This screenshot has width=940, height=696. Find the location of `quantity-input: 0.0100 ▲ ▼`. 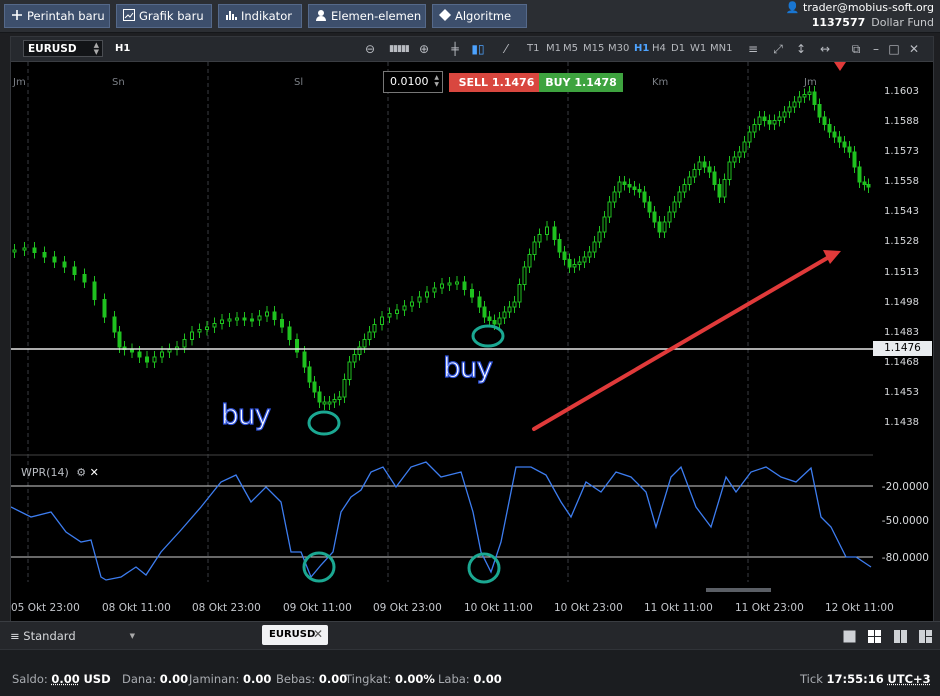

quantity-input: 0.0100 ▲ ▼ is located at coordinates (413, 82).